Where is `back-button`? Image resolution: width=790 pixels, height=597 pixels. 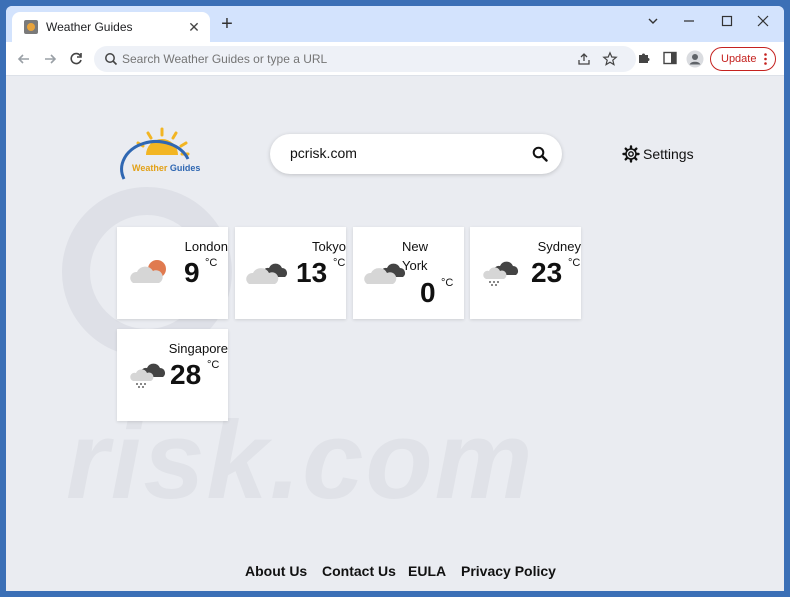 back-button is located at coordinates (24, 59).